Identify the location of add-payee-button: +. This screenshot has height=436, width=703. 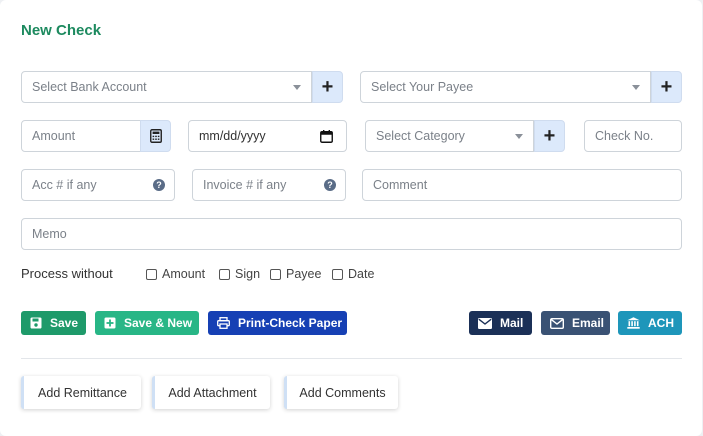
(666, 87).